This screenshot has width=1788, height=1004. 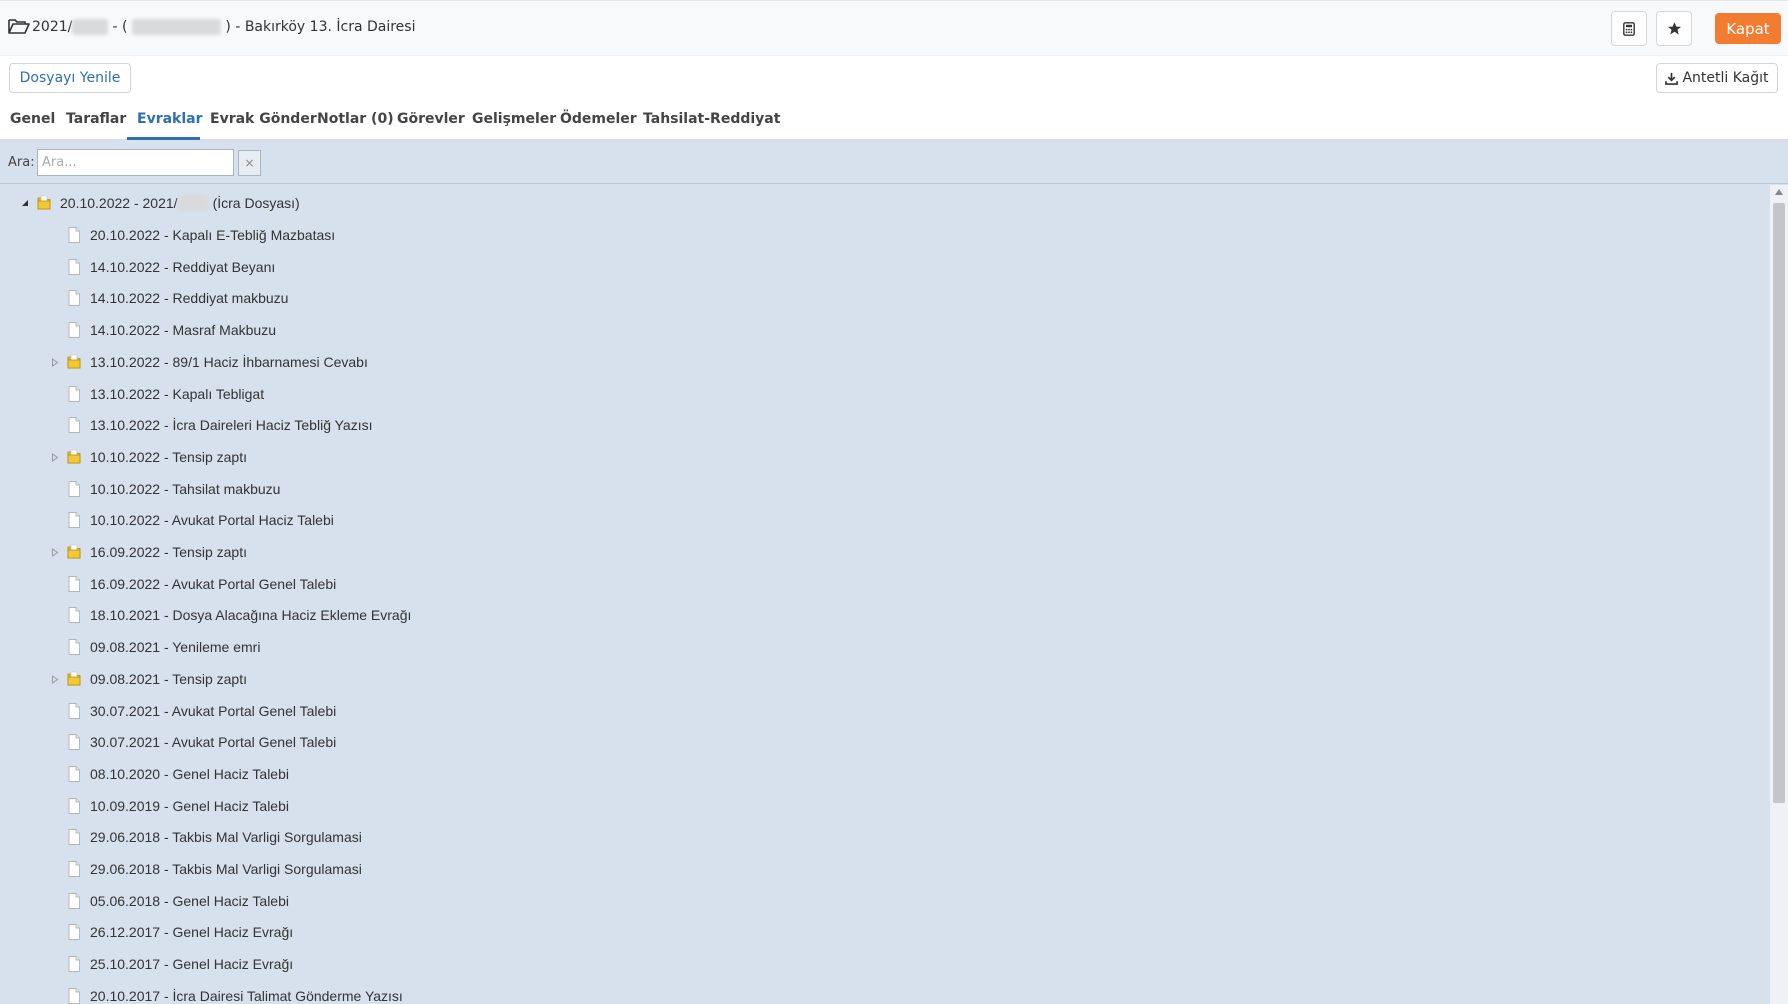 I want to click on tree-root-label: 20.10.2022 - 2021/9779 (İcra Dosyası), so click(x=180, y=203).